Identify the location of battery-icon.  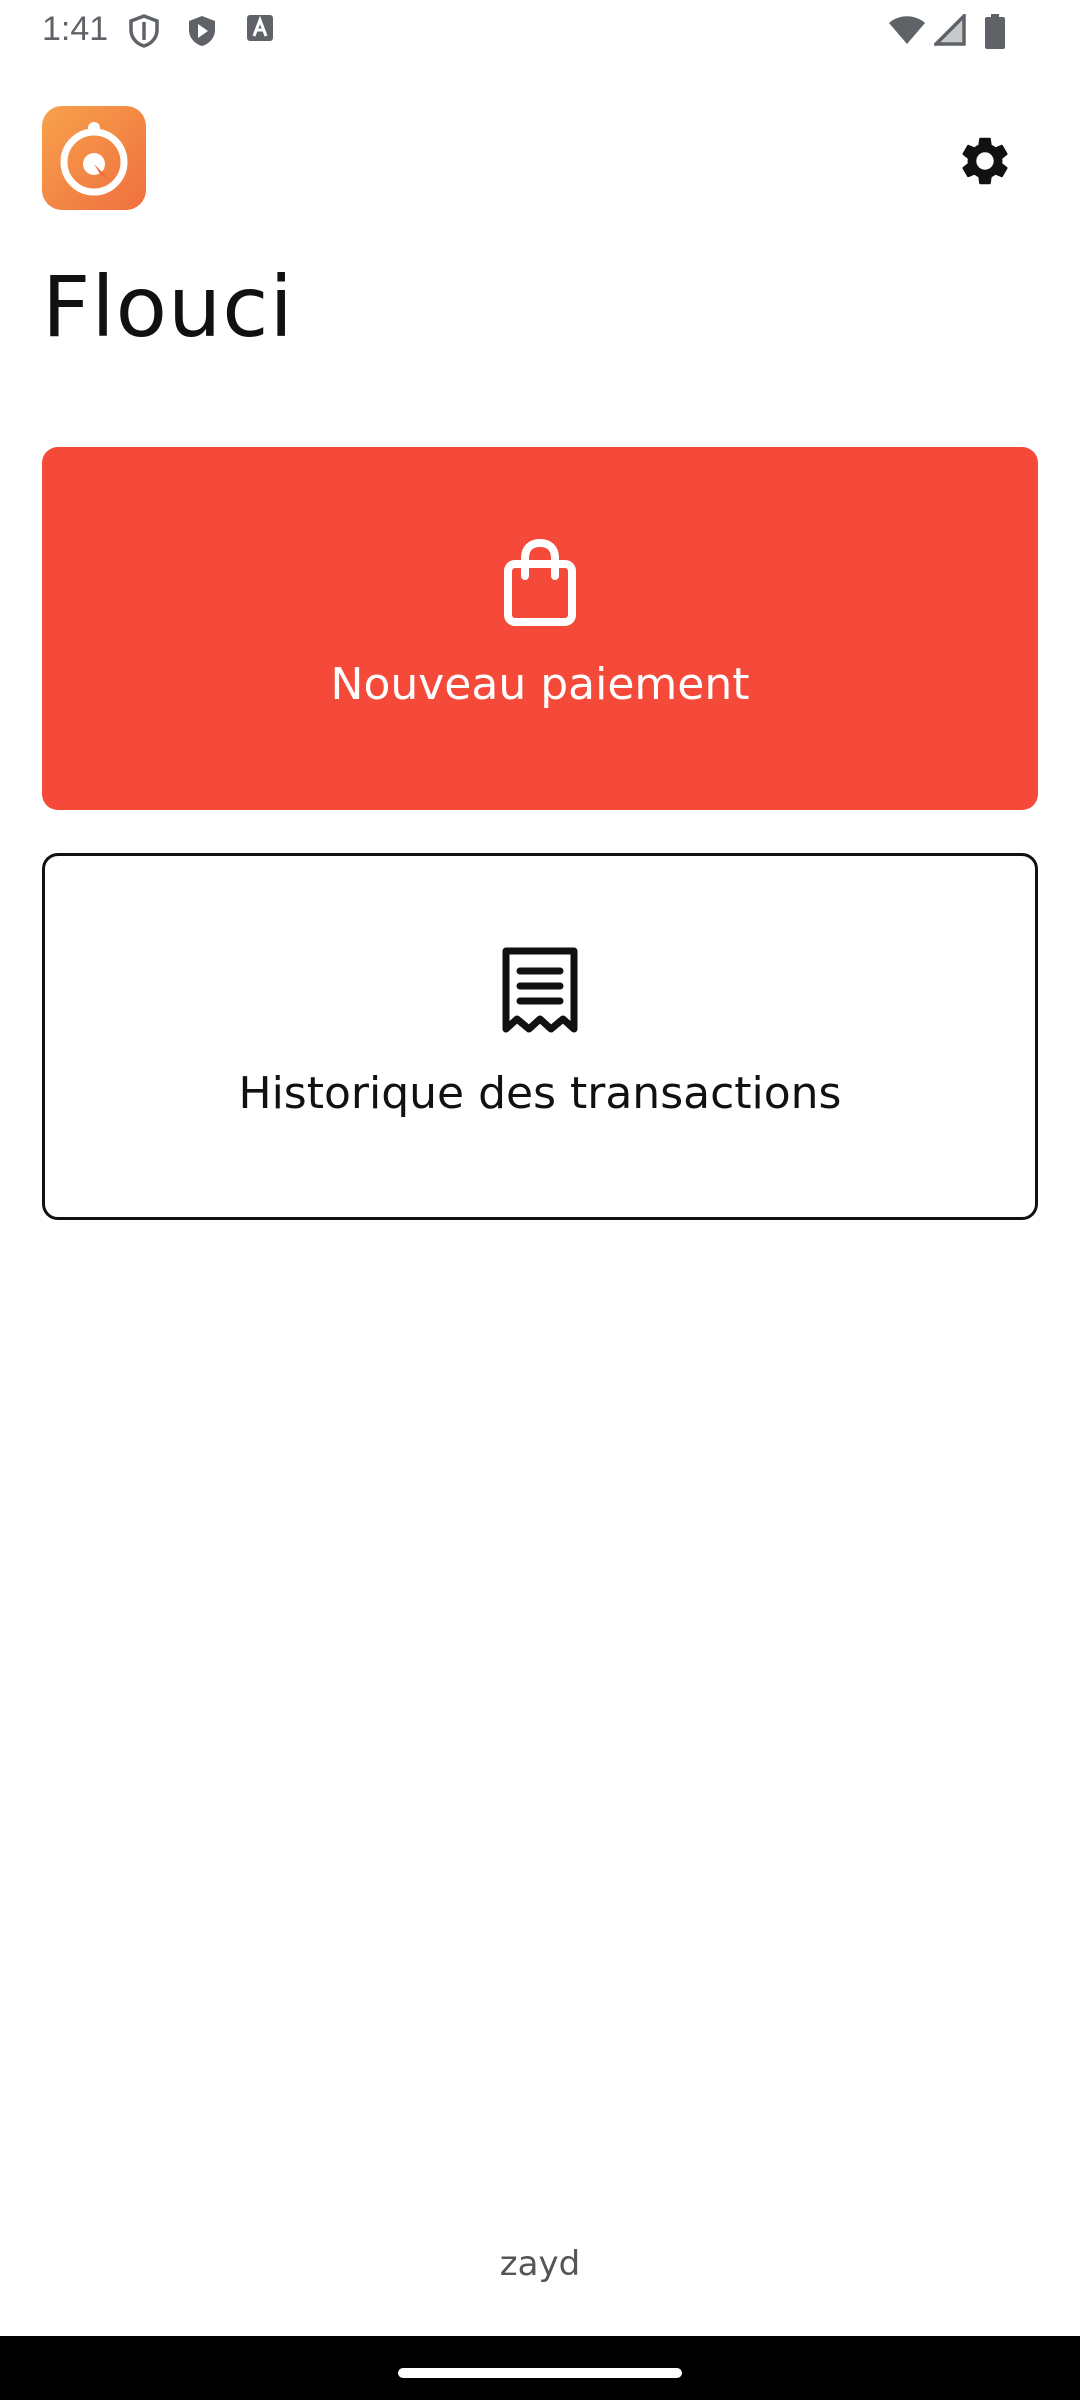
(995, 32).